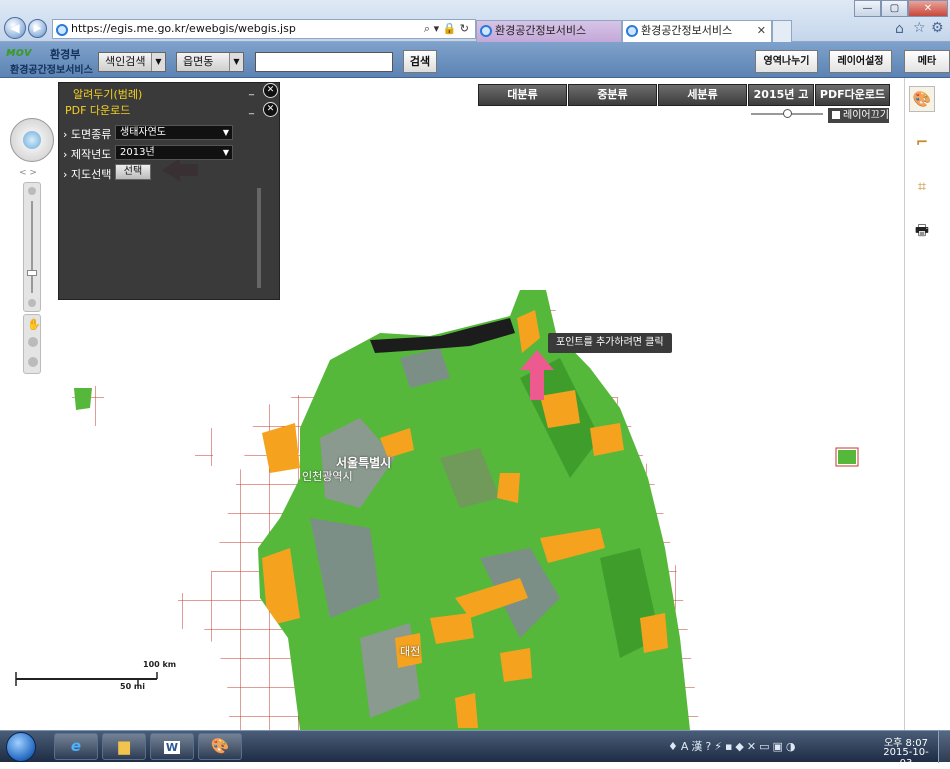 The image size is (950, 769). Describe the element at coordinates (922, 143) in the screenshot. I see `measure-icon: ⌐` at that location.